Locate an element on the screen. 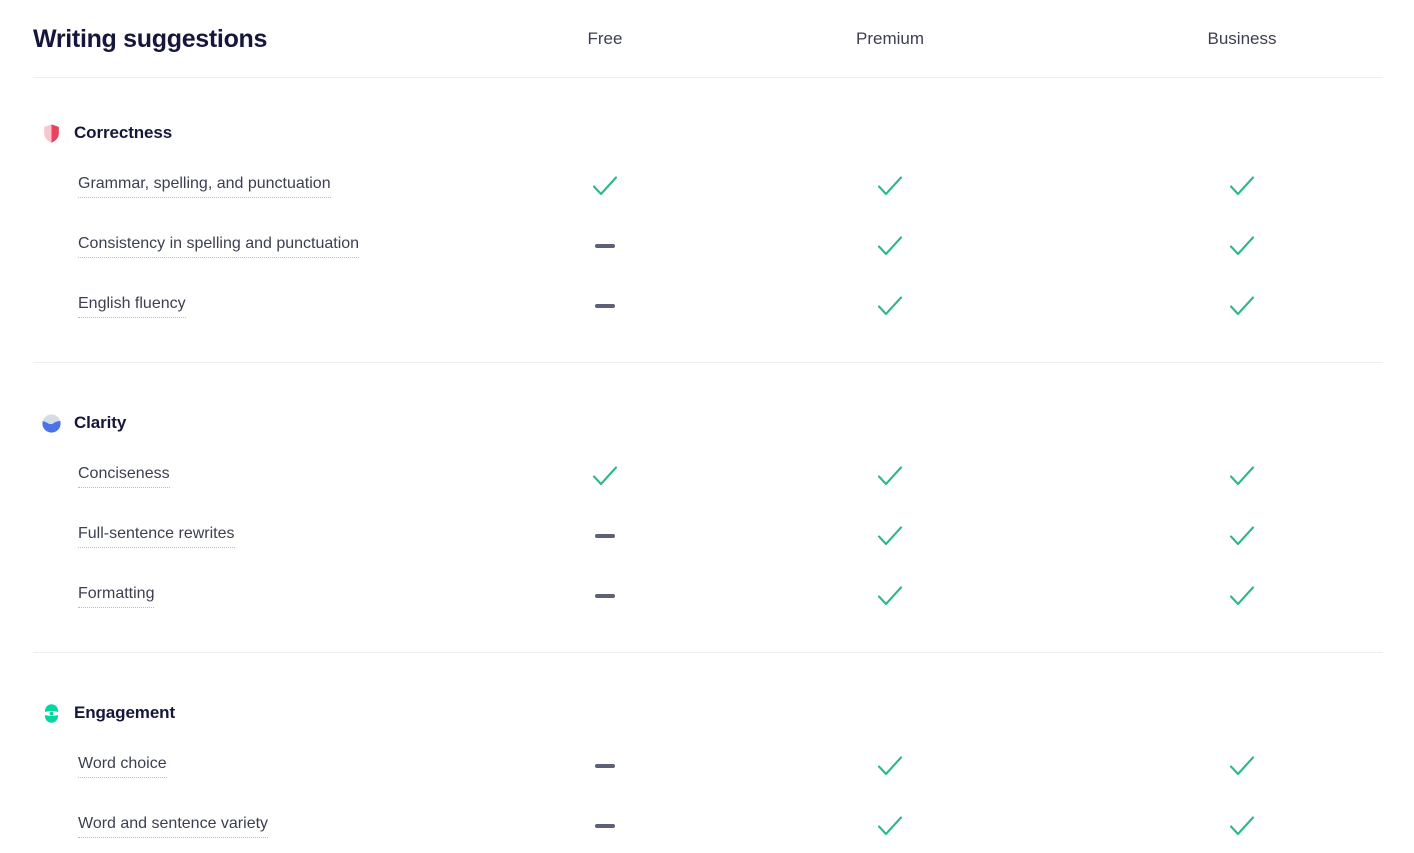 This screenshot has height=853, width=1414. feature-label: Formatting is located at coordinates (116, 596).